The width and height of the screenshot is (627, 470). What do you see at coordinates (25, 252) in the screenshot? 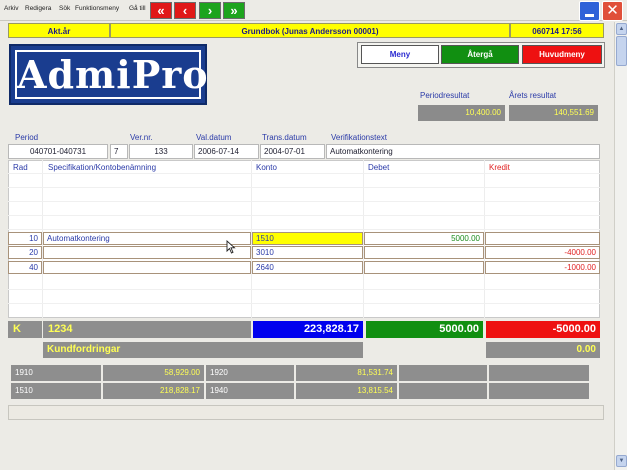
I see `table-row-rad: 20` at bounding box center [25, 252].